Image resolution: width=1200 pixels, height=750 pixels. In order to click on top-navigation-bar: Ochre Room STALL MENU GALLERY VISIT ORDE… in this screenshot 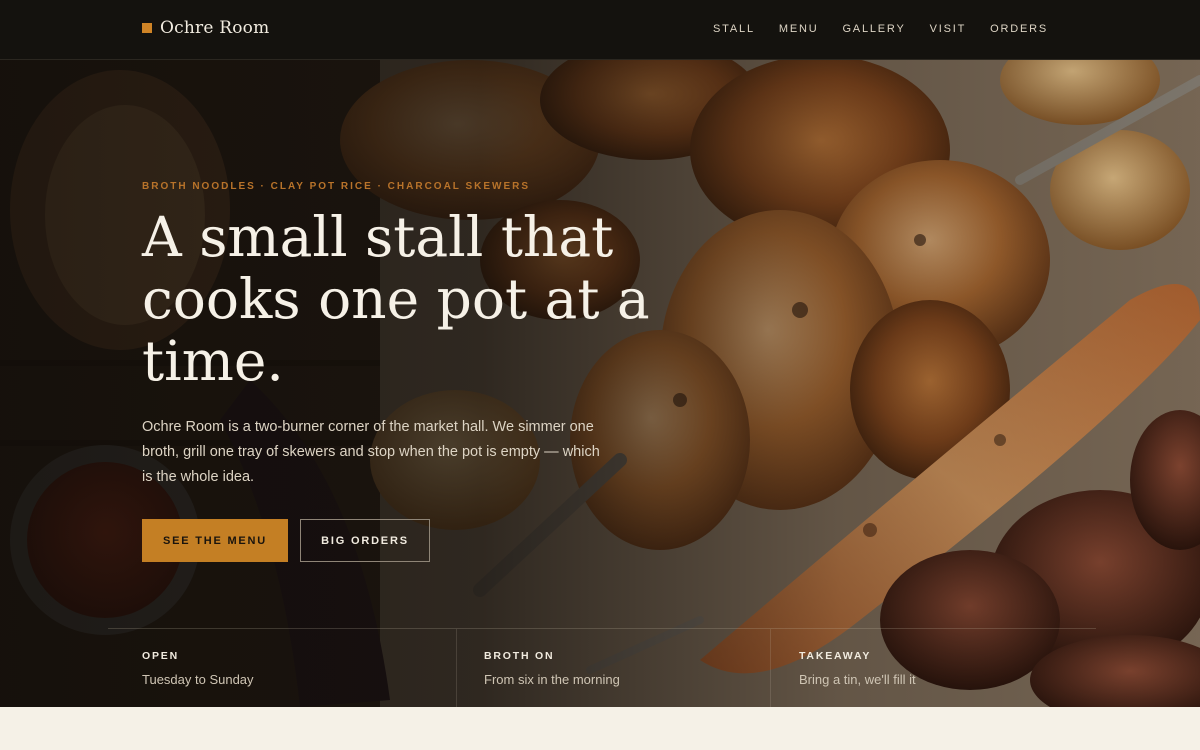, I will do `click(600, 30)`.